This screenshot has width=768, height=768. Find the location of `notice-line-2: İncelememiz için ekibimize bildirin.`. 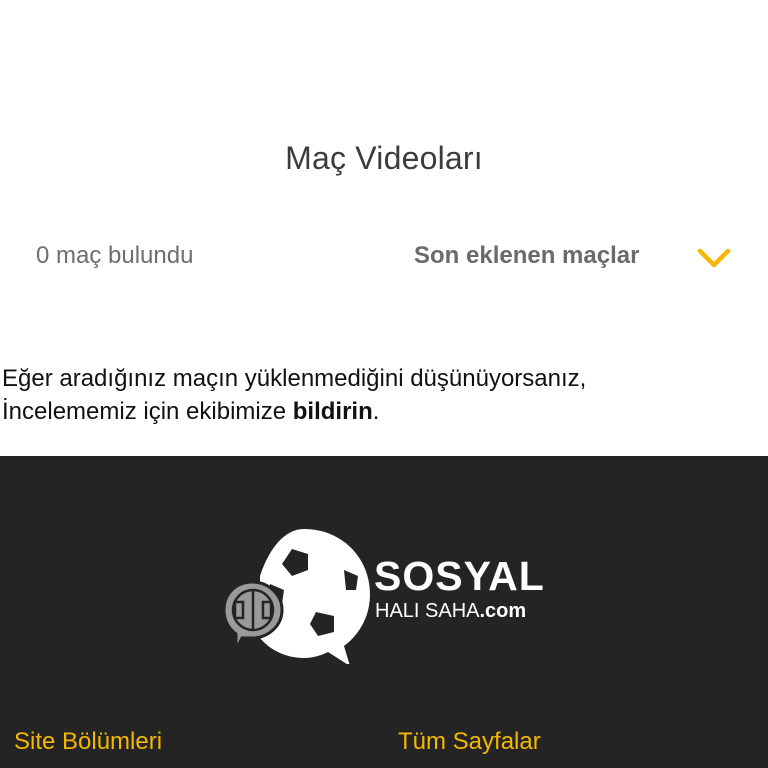

notice-line-2: İncelememiz için ekibimize bildirin. is located at coordinates (382, 411).